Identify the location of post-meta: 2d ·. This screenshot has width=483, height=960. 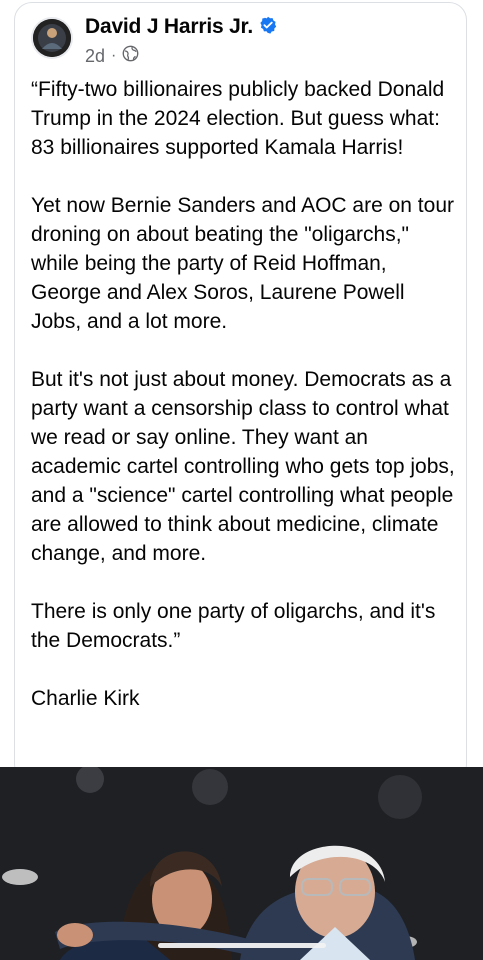
(112, 56).